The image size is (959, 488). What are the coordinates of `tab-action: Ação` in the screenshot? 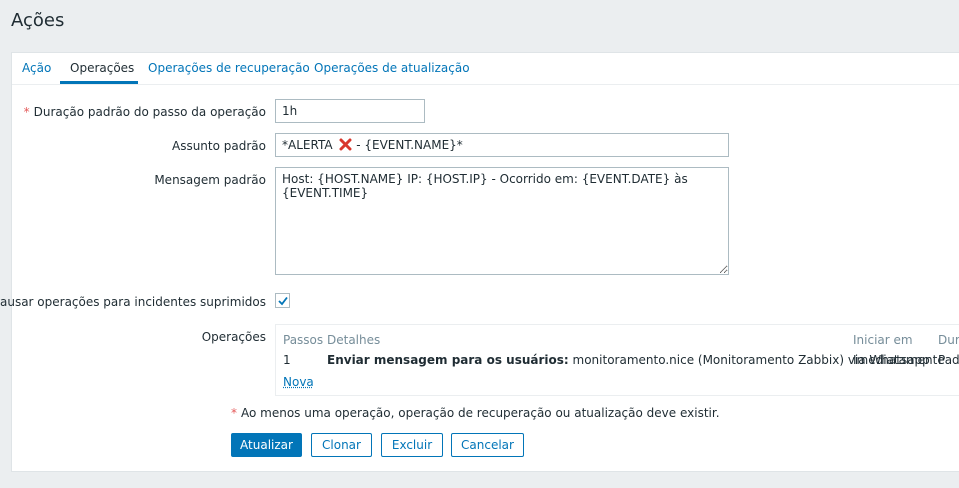 It's located at (36, 68).